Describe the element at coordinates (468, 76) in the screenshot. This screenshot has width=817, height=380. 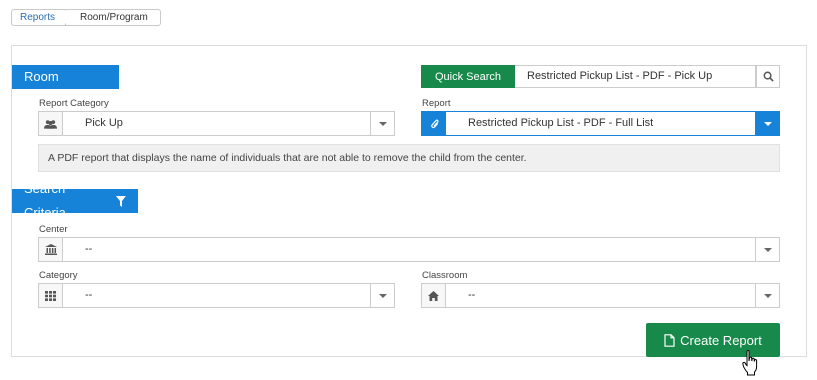
I see `quick-search-button: Quick Search` at that location.